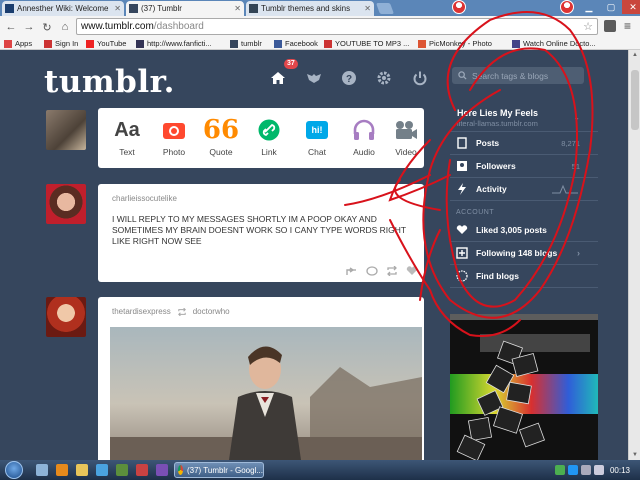 This screenshot has width=640, height=480. What do you see at coordinates (269, 130) in the screenshot?
I see `link-icon` at bounding box center [269, 130].